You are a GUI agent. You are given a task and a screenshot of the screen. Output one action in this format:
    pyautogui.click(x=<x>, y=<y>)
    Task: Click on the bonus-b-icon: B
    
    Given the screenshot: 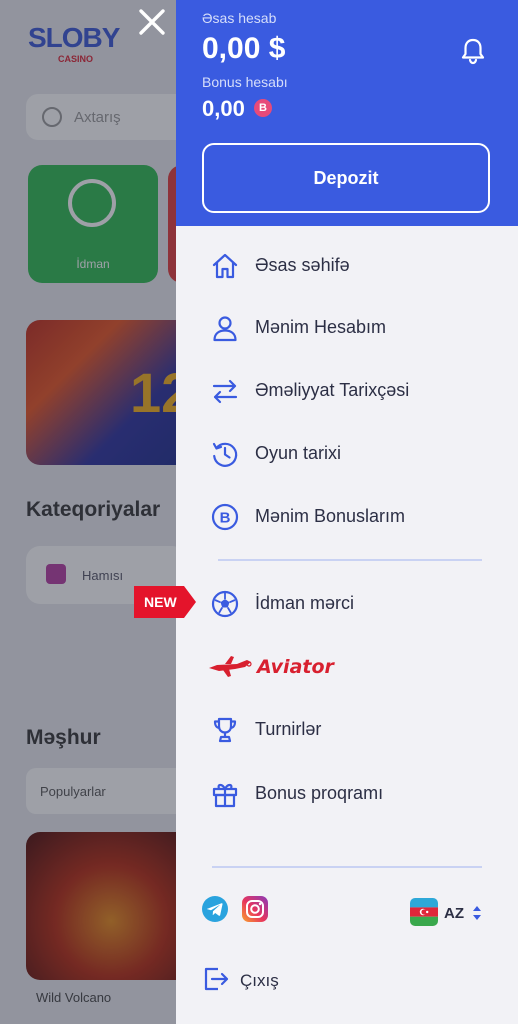 What is the action you would take?
    pyautogui.click(x=225, y=517)
    